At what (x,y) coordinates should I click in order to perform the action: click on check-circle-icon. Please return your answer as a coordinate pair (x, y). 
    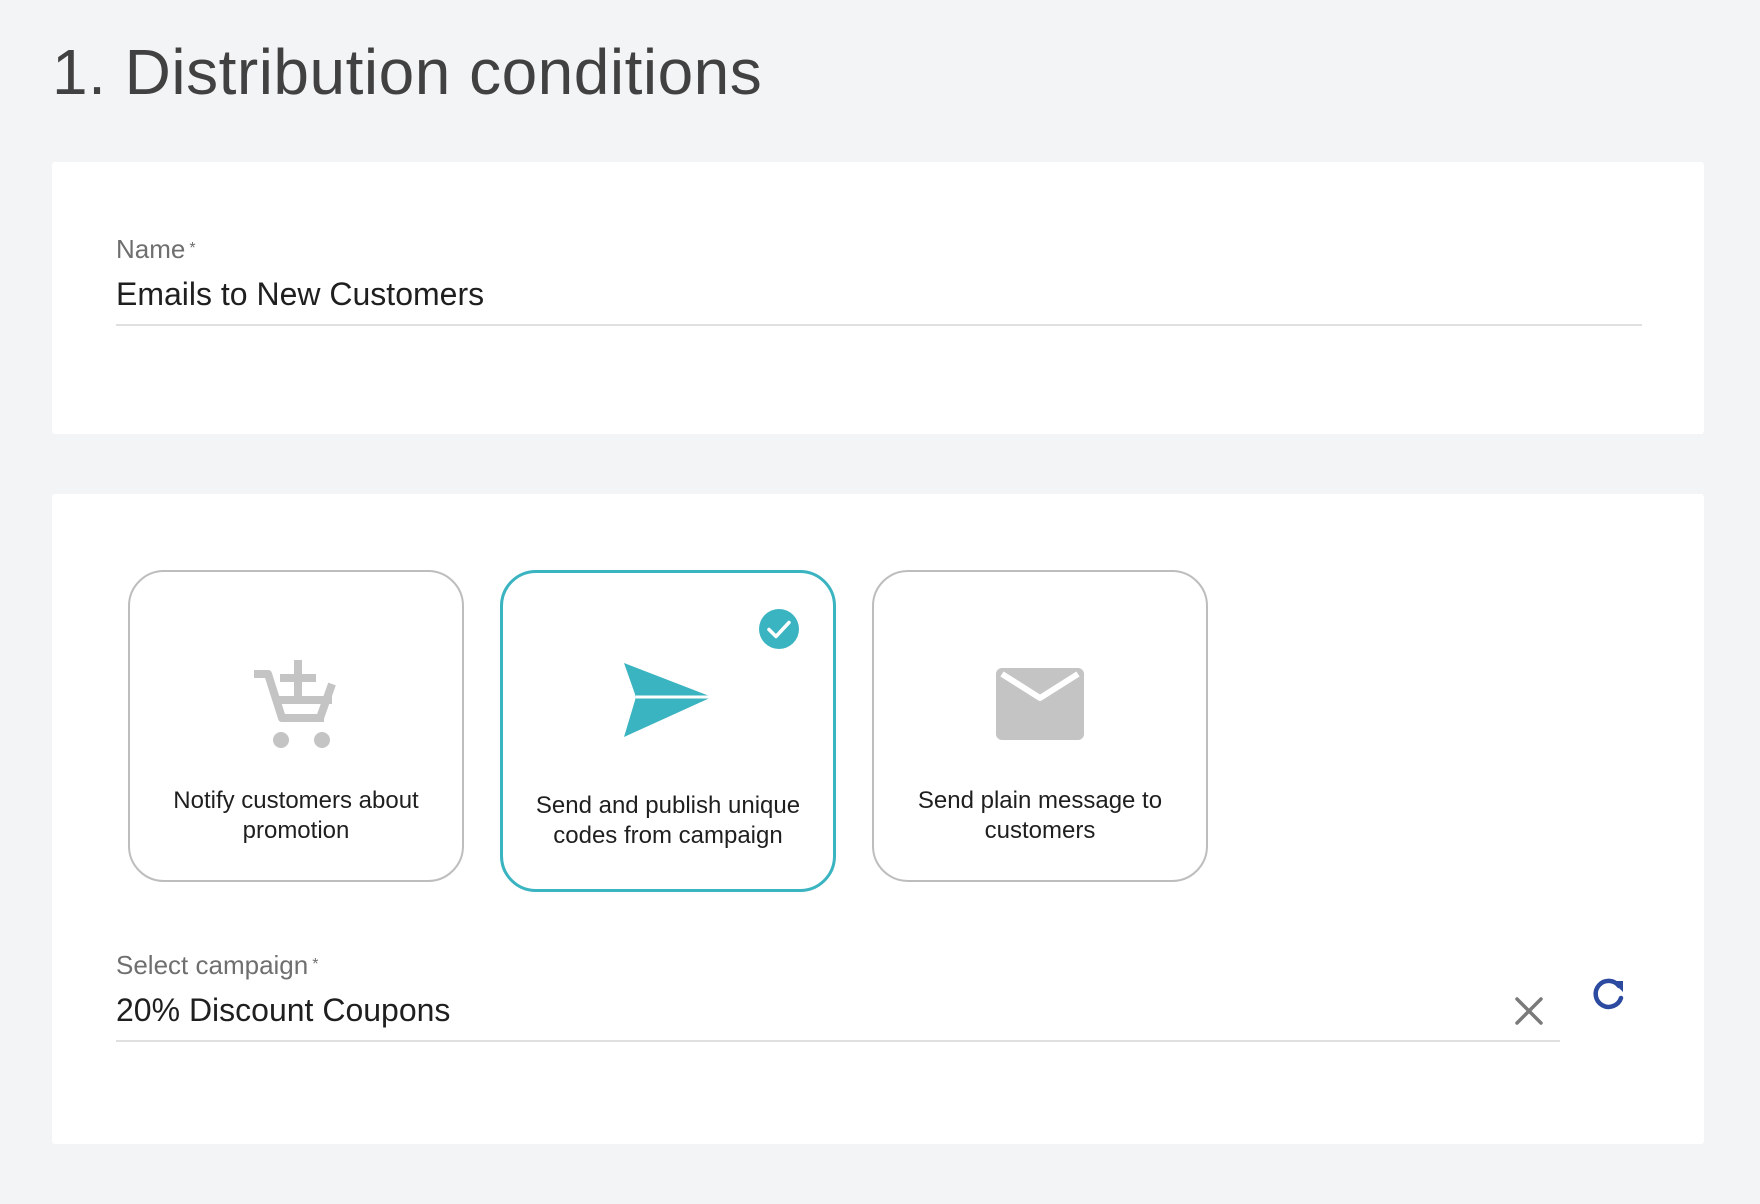
    Looking at the image, I should click on (779, 629).